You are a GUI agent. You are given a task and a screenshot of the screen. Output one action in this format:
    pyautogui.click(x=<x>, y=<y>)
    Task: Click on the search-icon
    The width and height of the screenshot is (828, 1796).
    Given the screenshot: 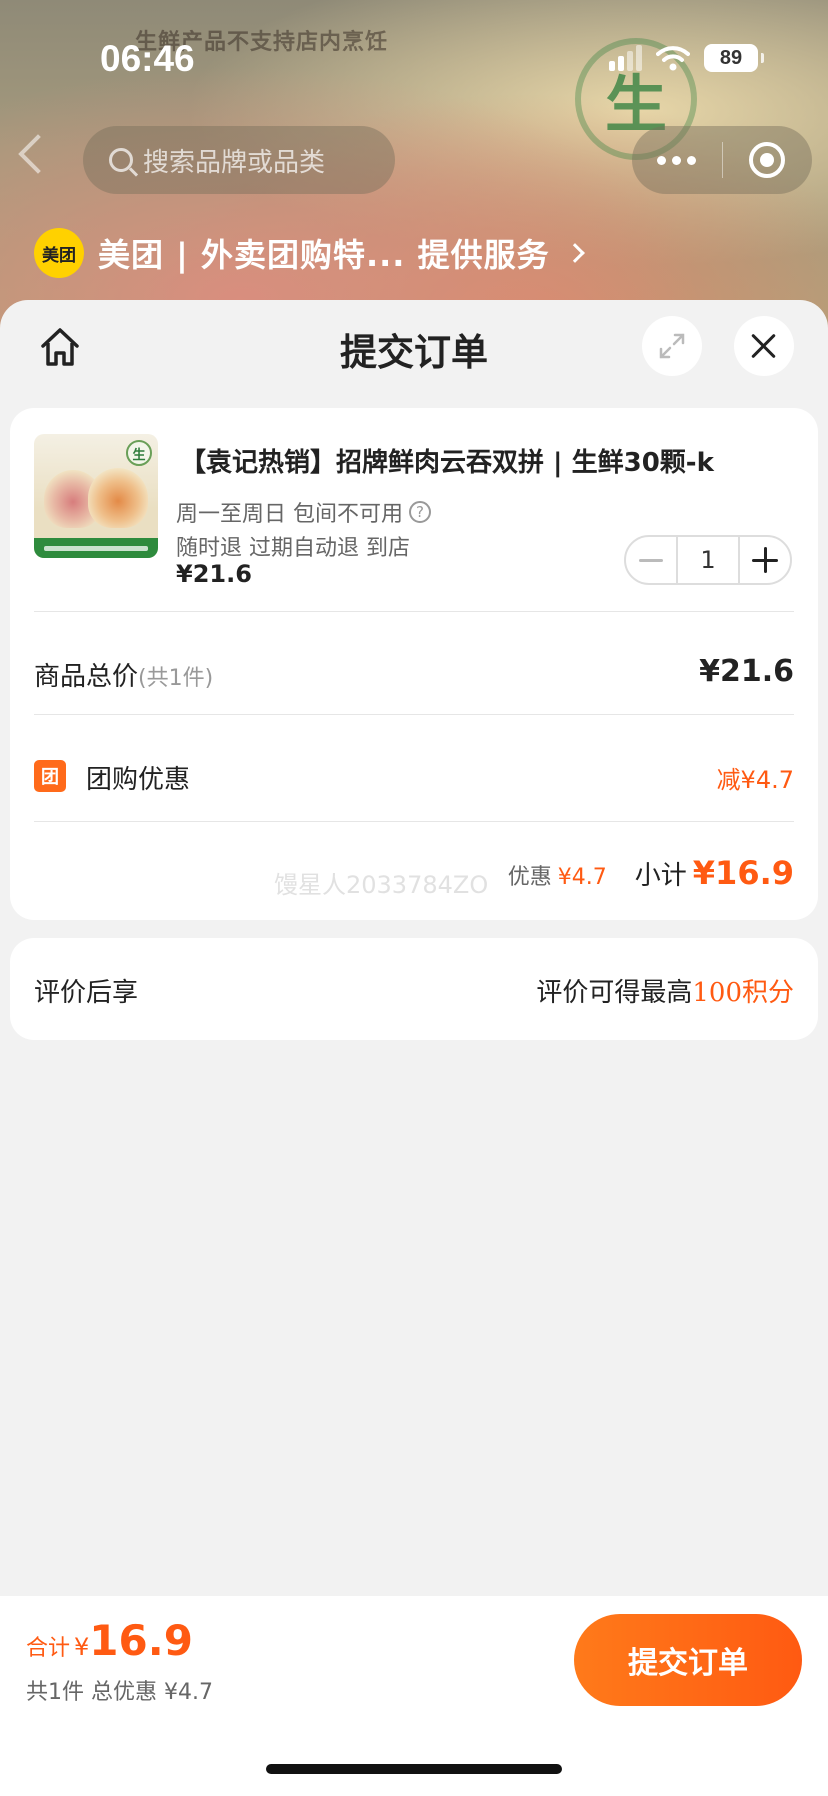 What is the action you would take?
    pyautogui.click(x=121, y=160)
    